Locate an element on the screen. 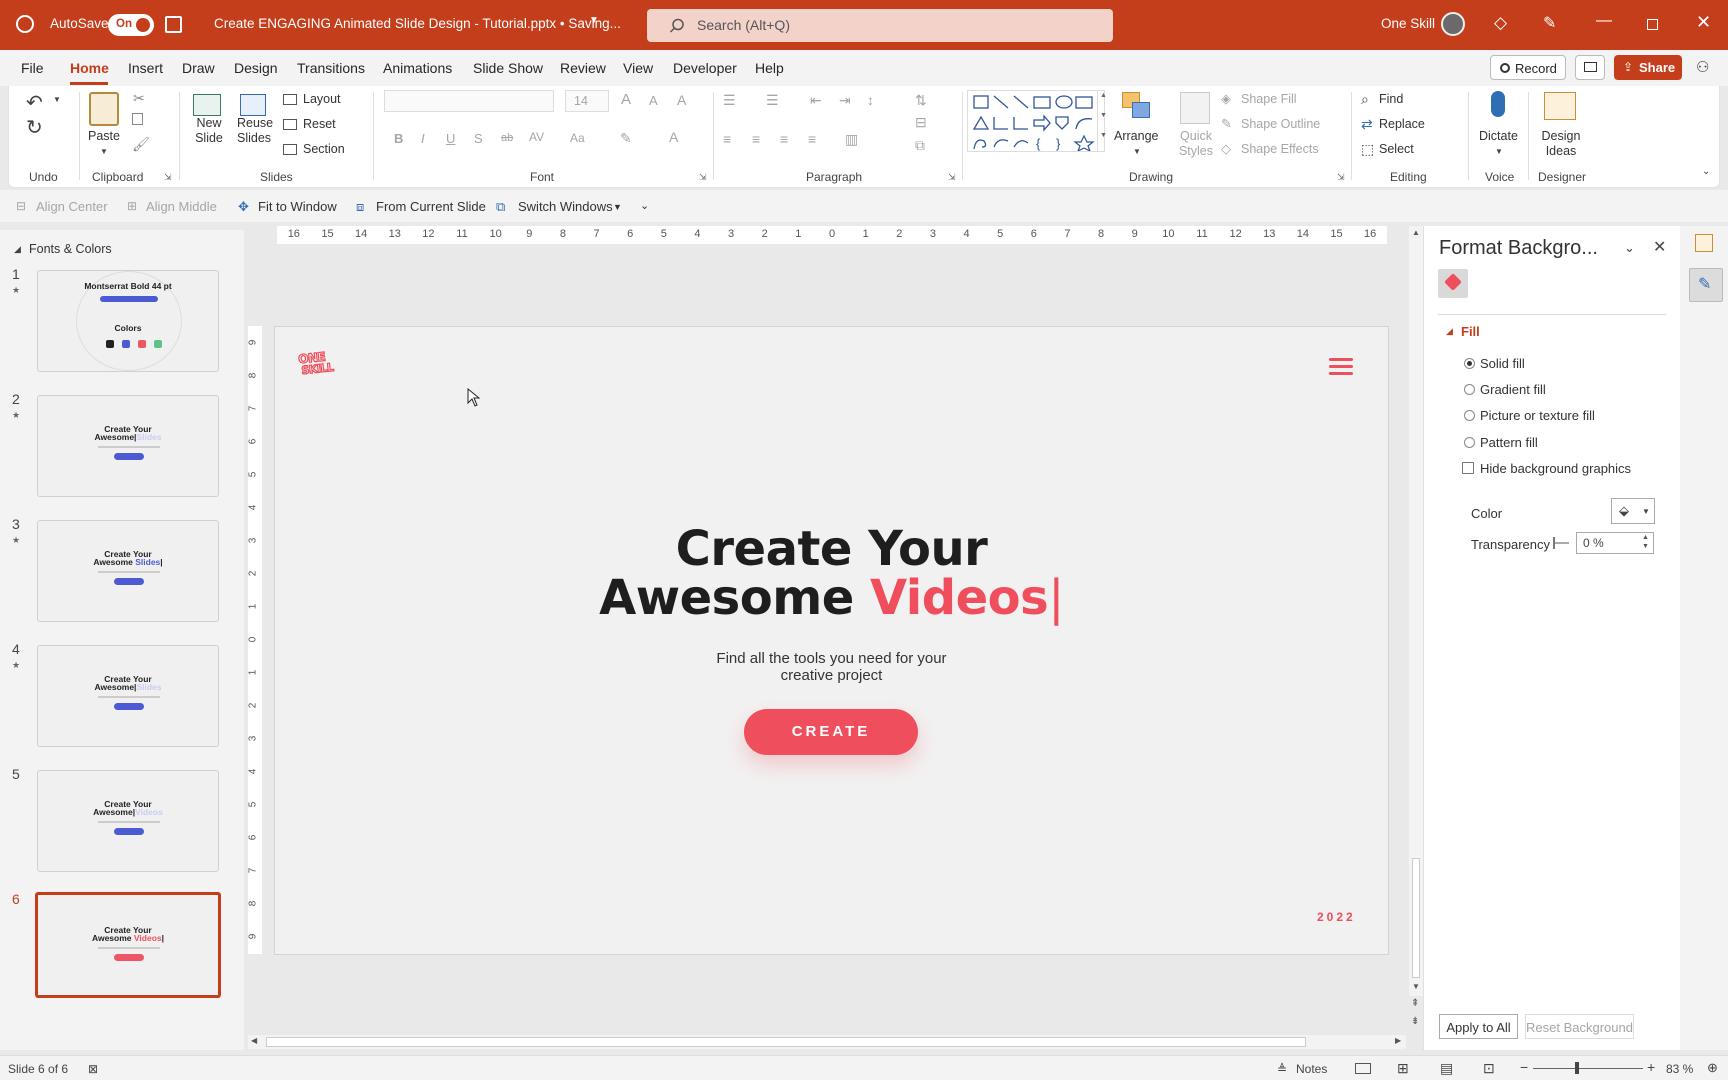 The height and width of the screenshot is (1080, 1728). search-box: Search (Alt+Q) is located at coordinates (880, 25).